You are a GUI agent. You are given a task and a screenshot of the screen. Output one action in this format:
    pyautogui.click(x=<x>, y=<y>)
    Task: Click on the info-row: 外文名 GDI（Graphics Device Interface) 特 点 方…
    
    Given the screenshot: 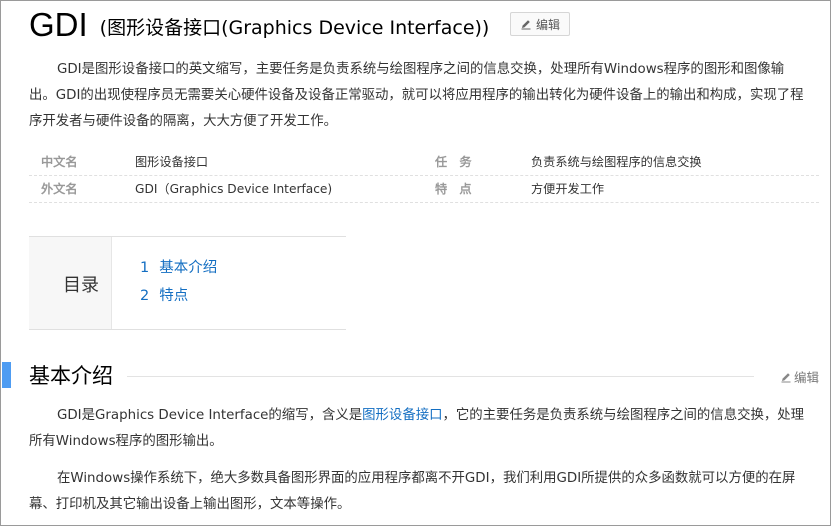 What is the action you would take?
    pyautogui.click(x=424, y=189)
    